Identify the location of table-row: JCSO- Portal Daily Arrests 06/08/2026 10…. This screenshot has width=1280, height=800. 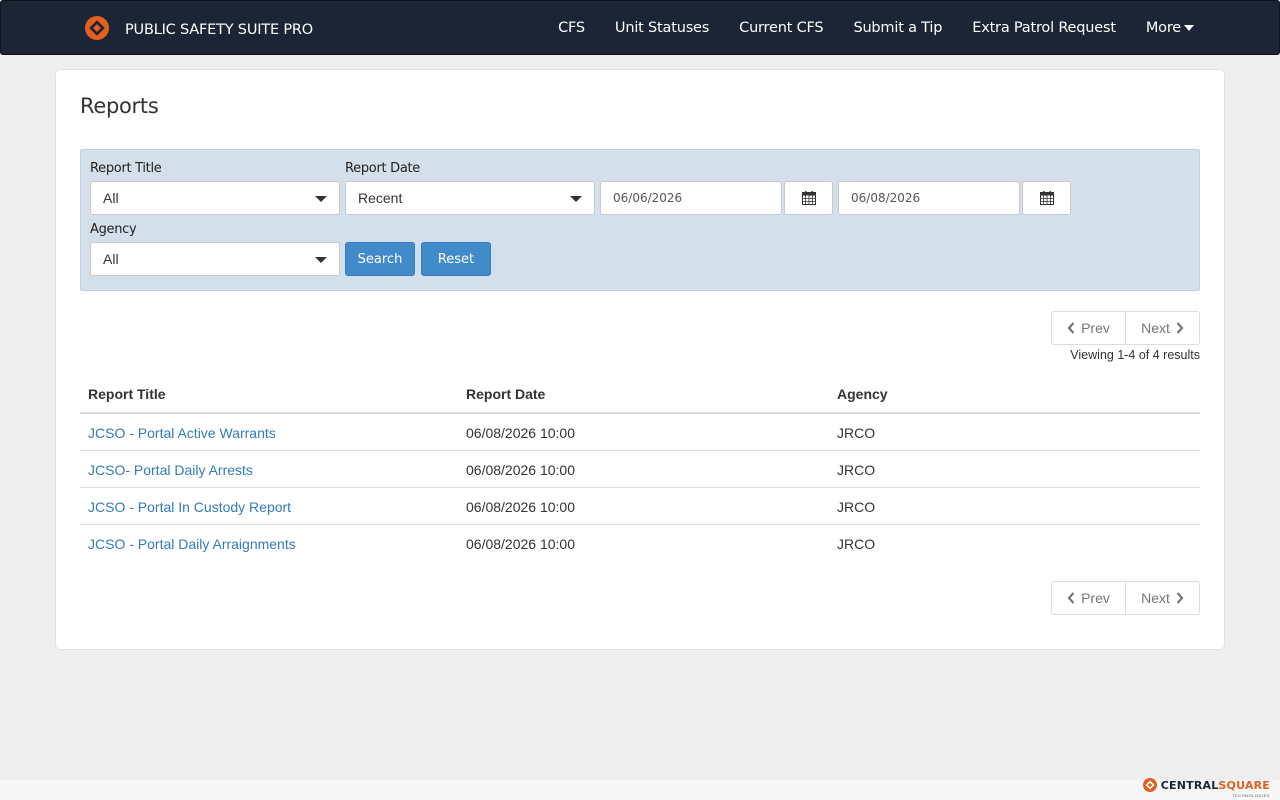
(640, 469).